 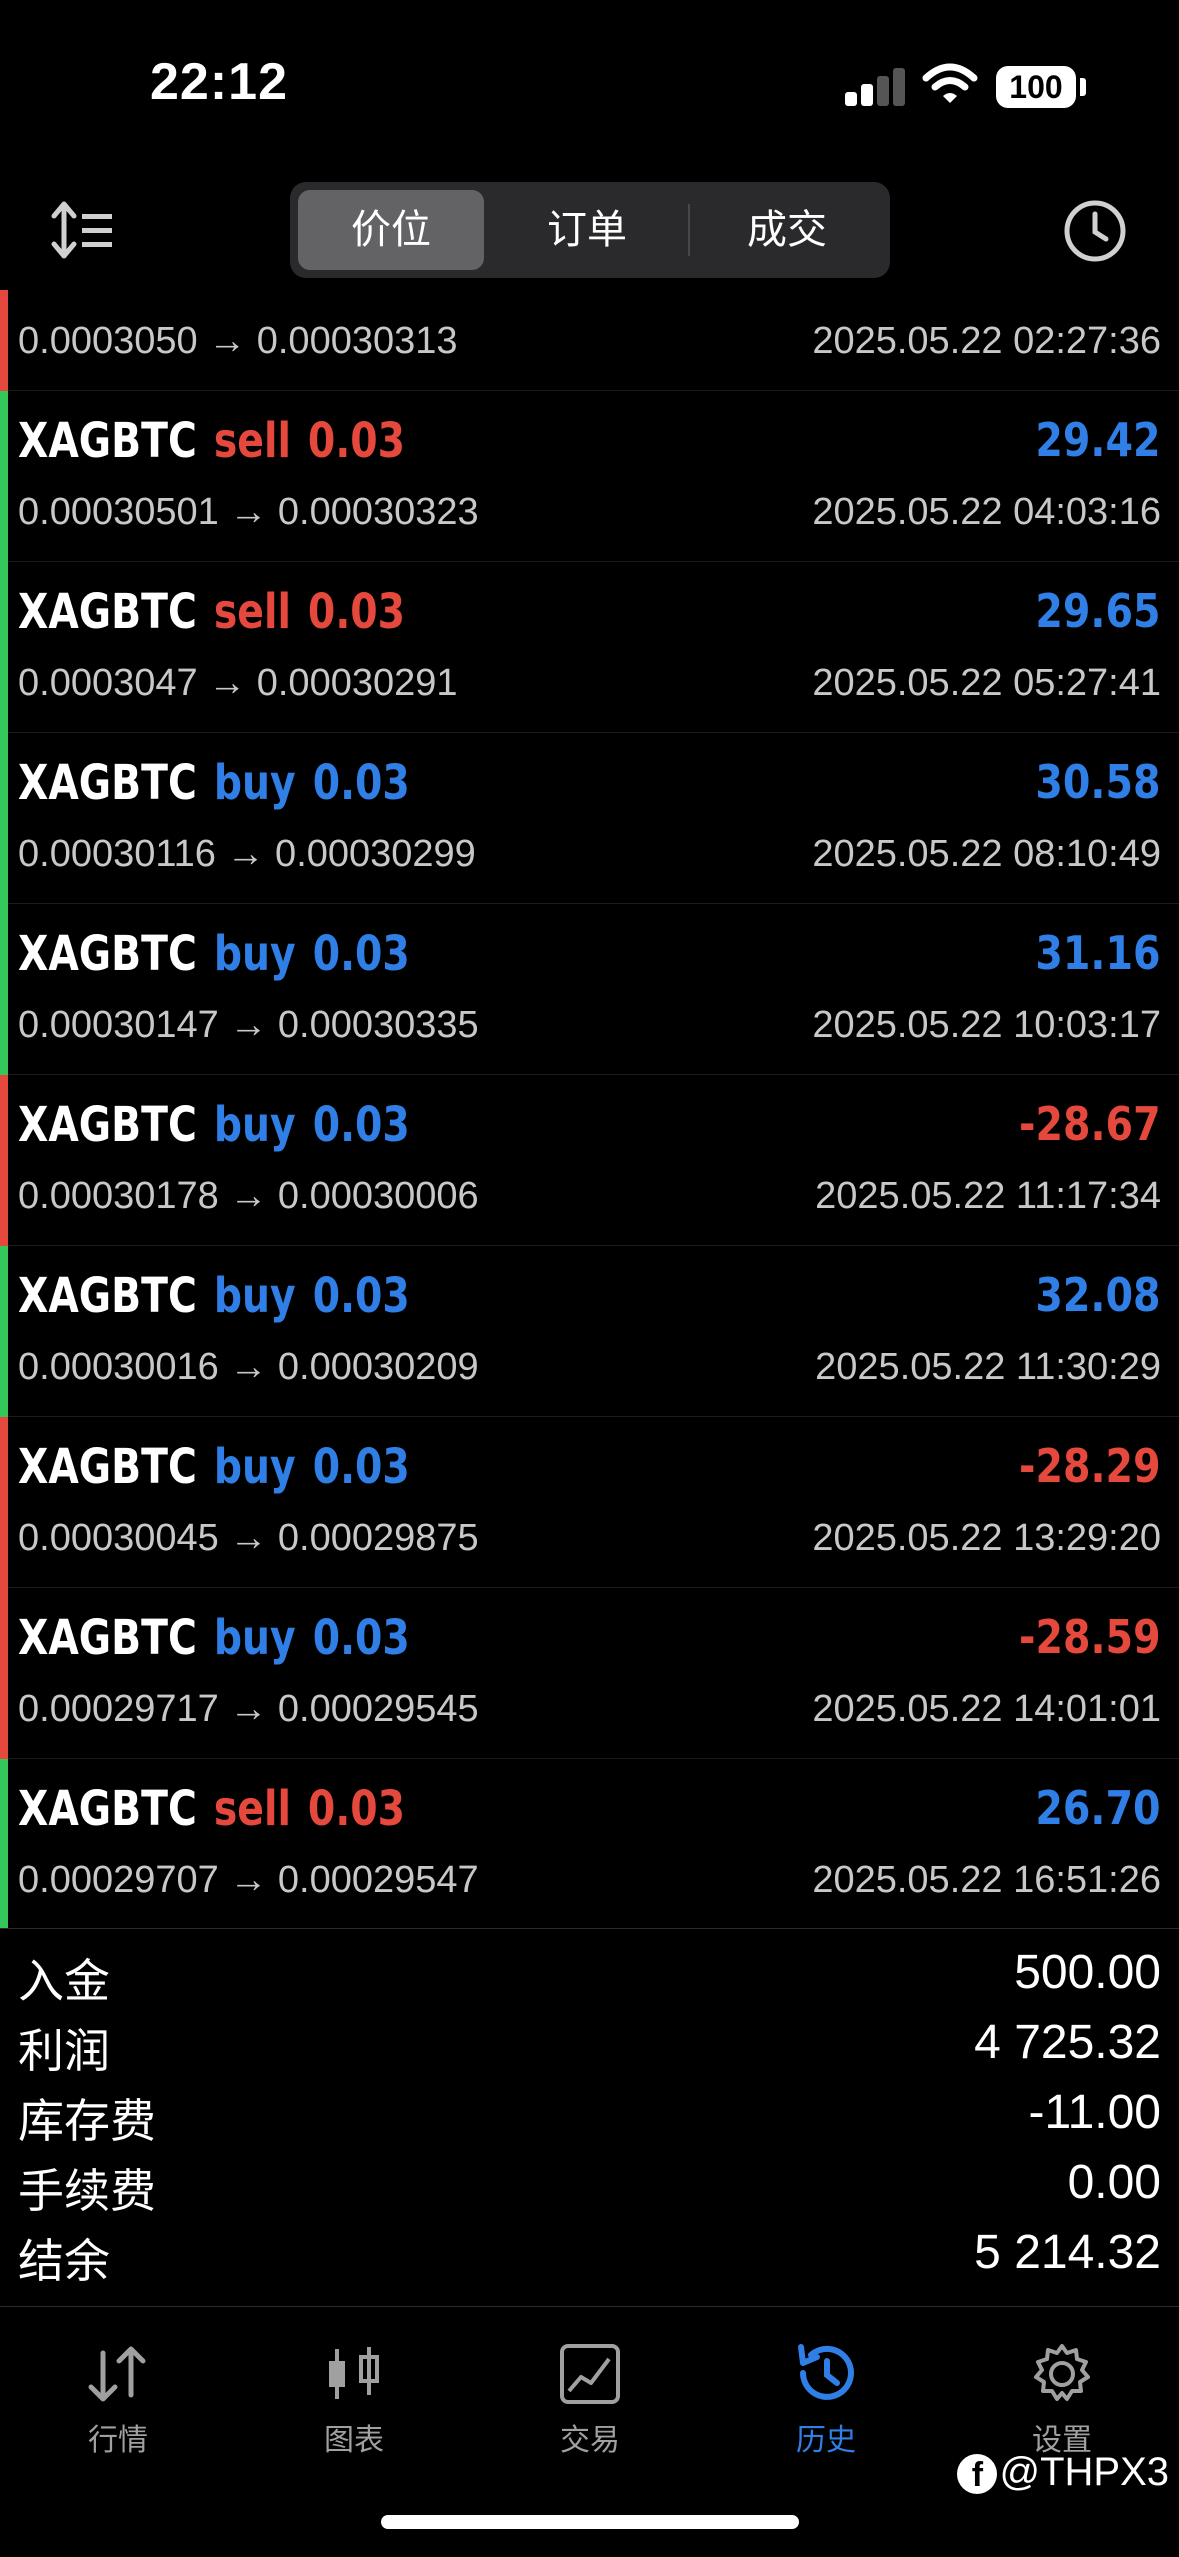 I want to click on watermark-text: @THPX3, so click(x=1084, y=2472).